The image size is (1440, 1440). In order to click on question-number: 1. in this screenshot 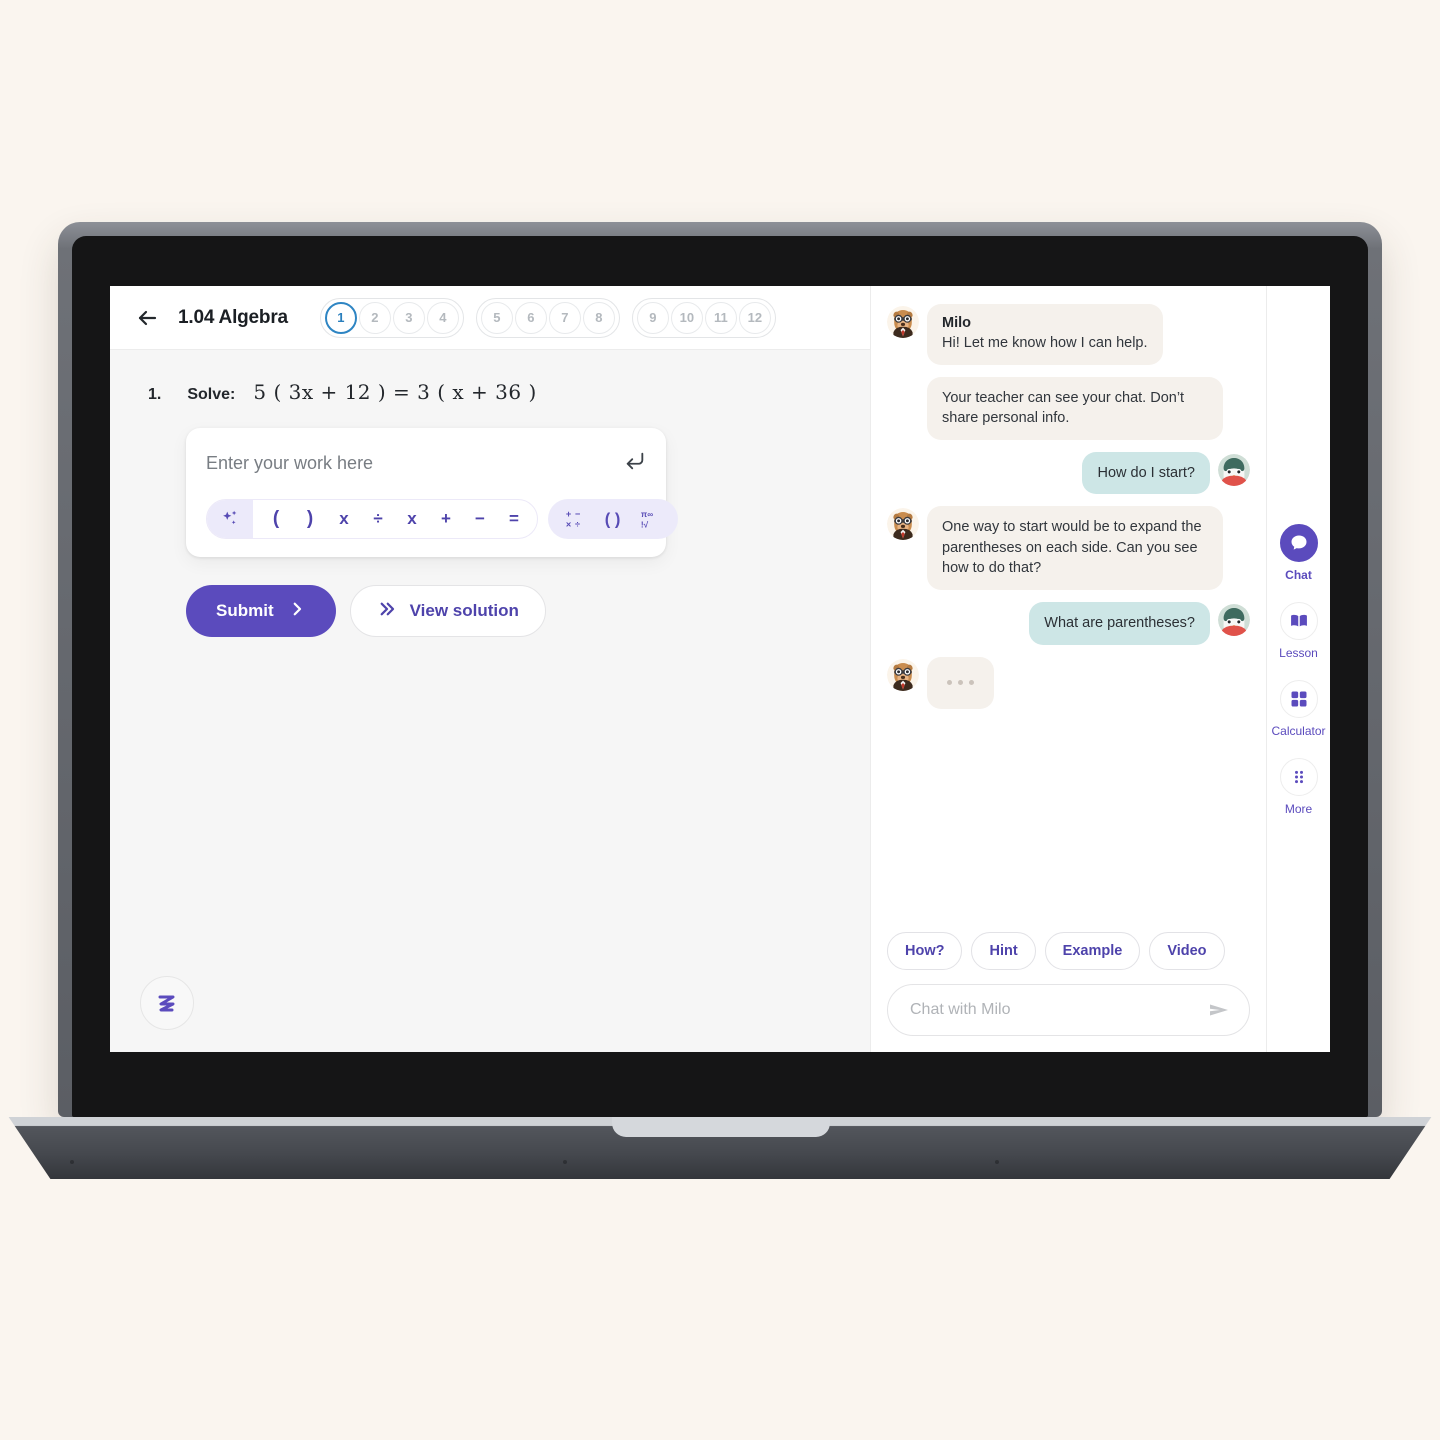, I will do `click(155, 394)`.